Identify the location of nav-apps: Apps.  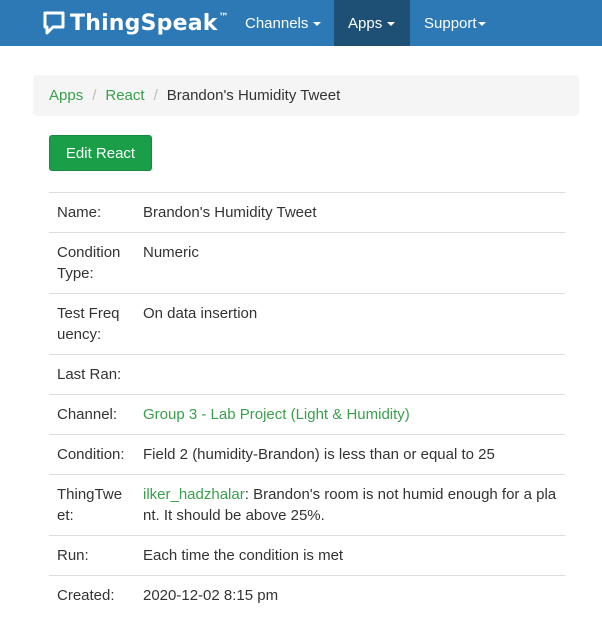
(372, 23).